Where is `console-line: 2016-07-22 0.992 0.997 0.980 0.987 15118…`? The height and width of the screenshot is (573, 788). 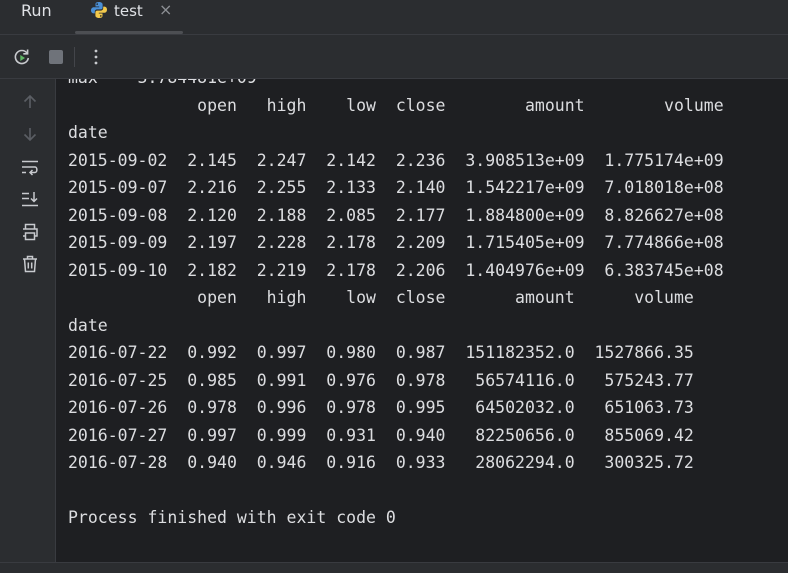
console-line: 2016-07-22 0.992 0.997 0.980 0.987 15118… is located at coordinates (381, 352).